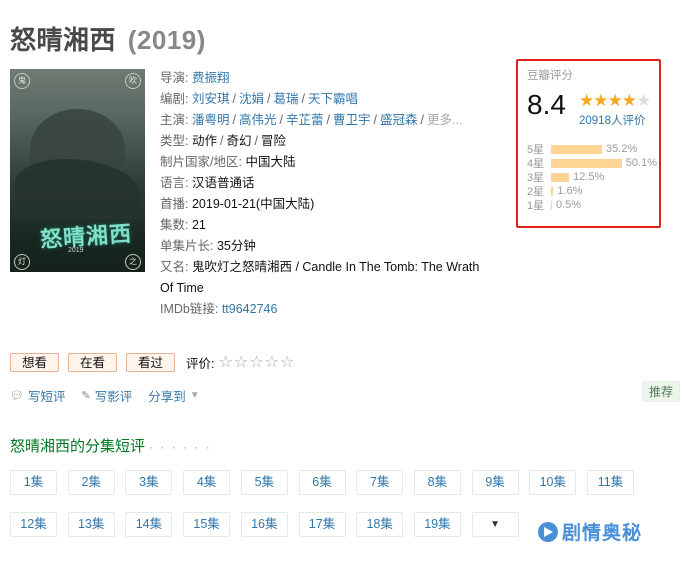 The image size is (683, 563). Describe the element at coordinates (589, 177) in the screenshot. I see `dist-percent: 12.5%` at that location.